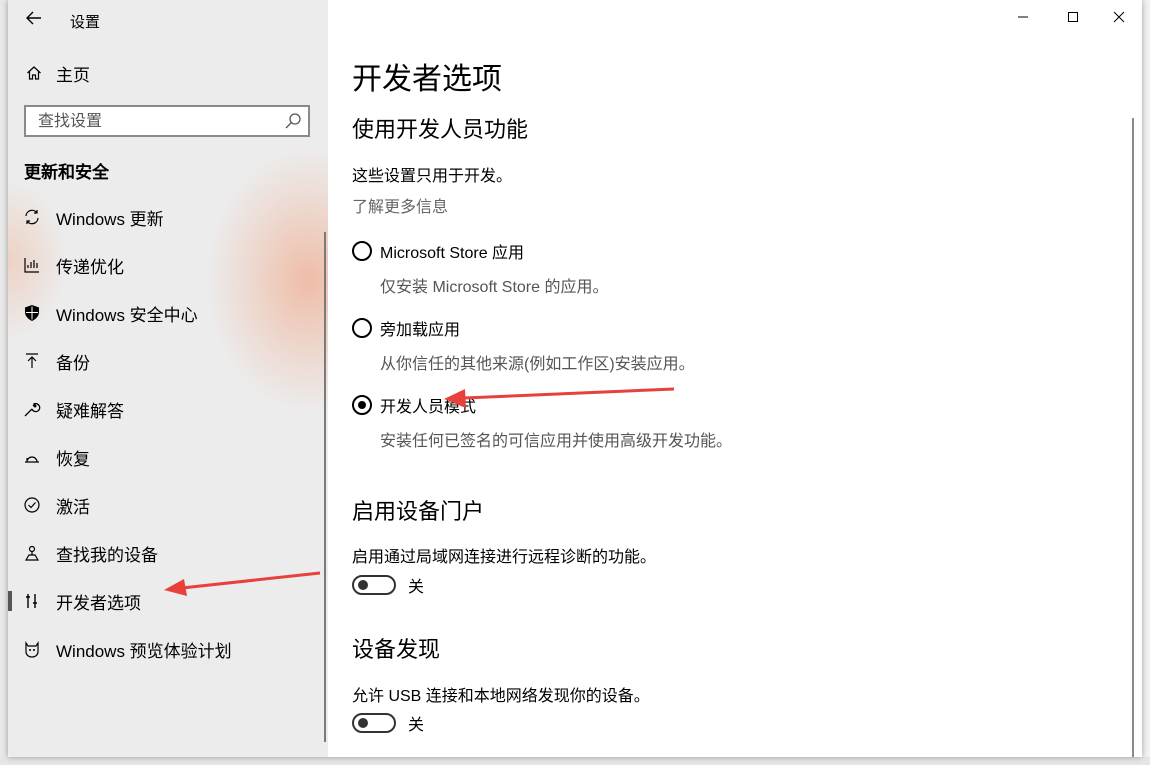  Describe the element at coordinates (1133, 437) in the screenshot. I see `main-scrollbar` at that location.